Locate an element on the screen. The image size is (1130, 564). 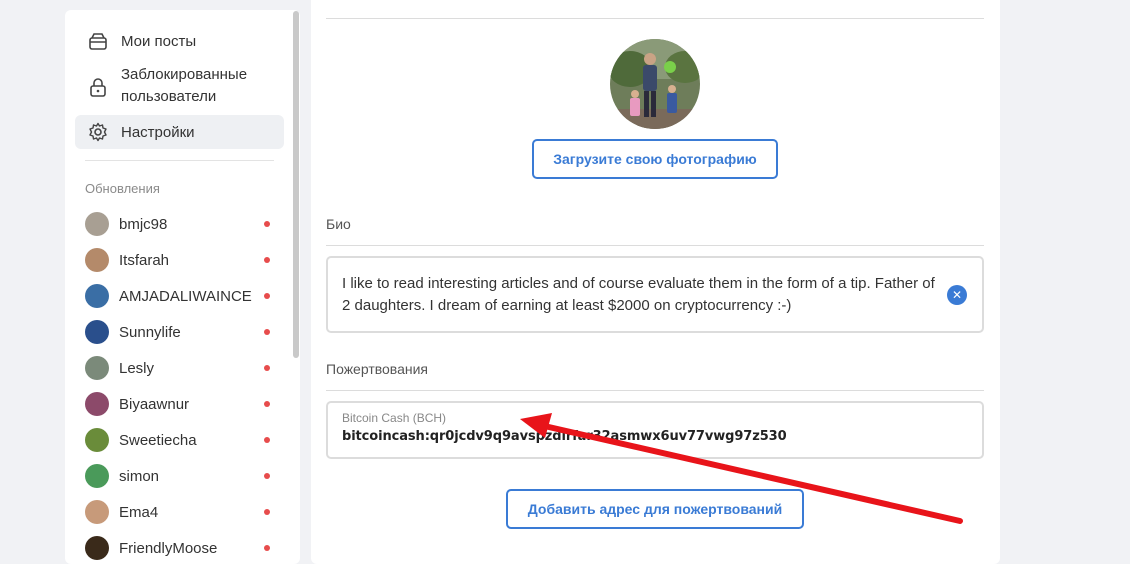
update-item: simon is located at coordinates (177, 476).